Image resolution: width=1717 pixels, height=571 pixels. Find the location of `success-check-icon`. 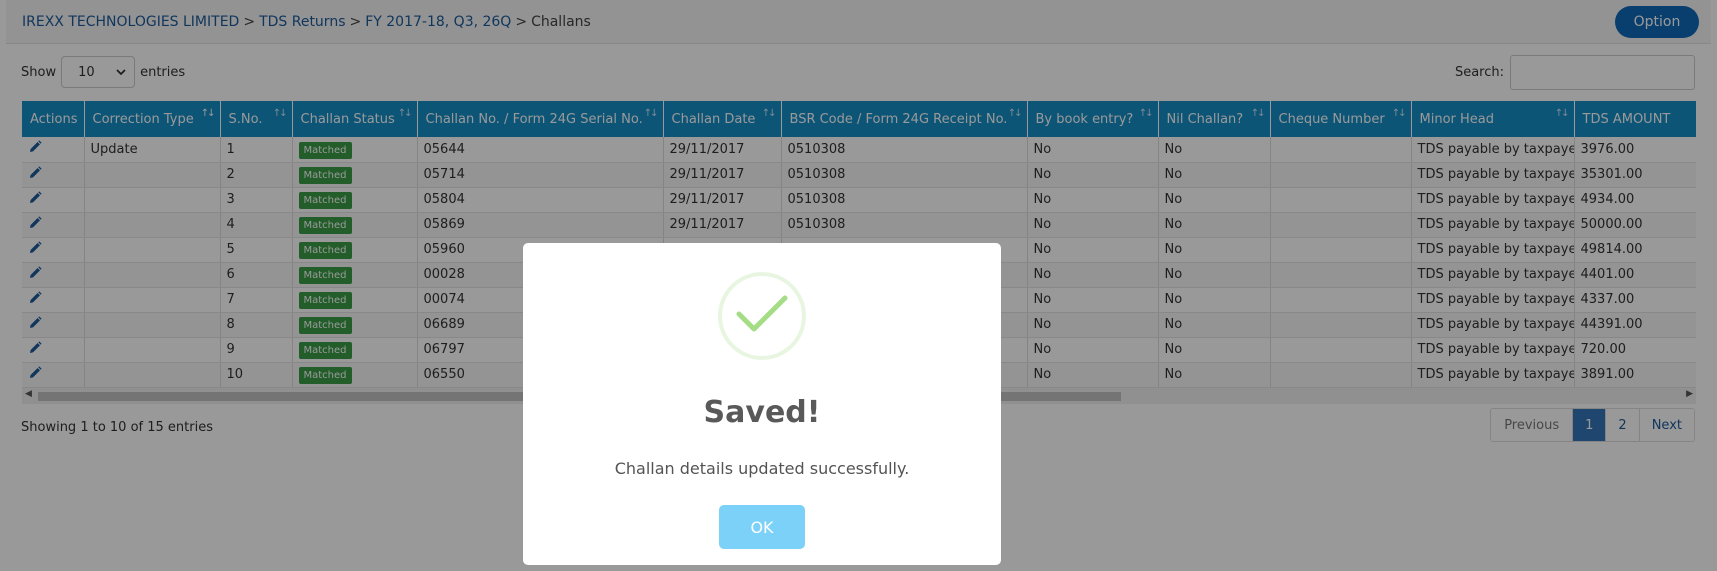

success-check-icon is located at coordinates (762, 316).